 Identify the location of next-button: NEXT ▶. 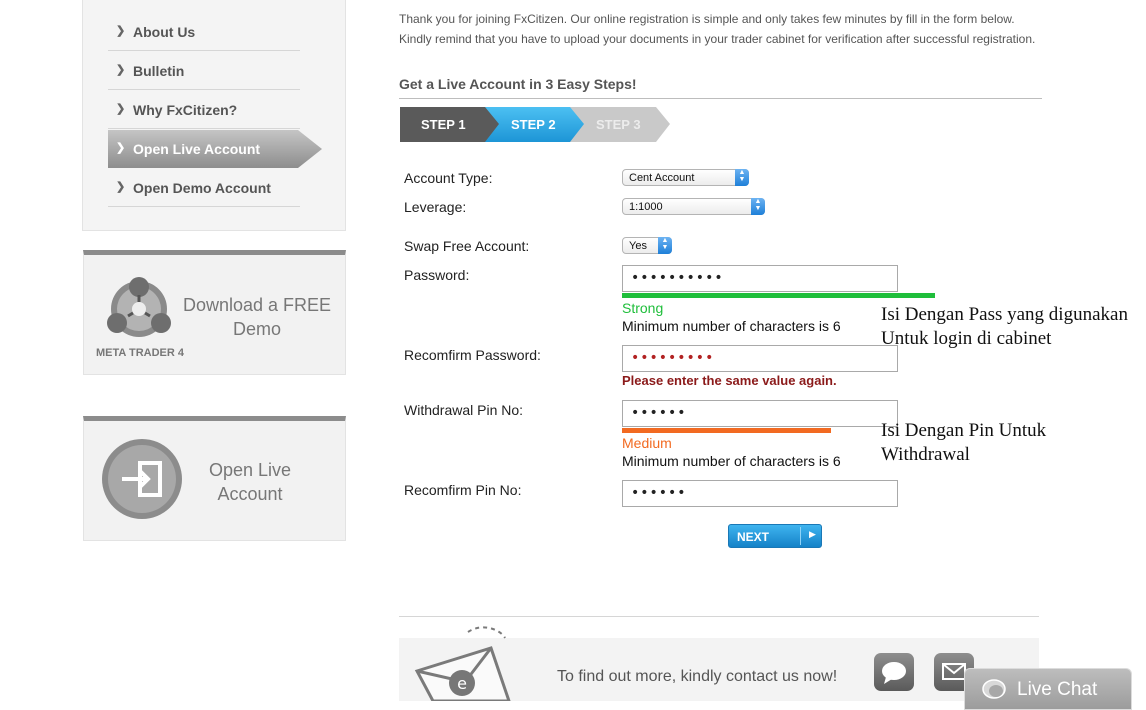
(775, 536).